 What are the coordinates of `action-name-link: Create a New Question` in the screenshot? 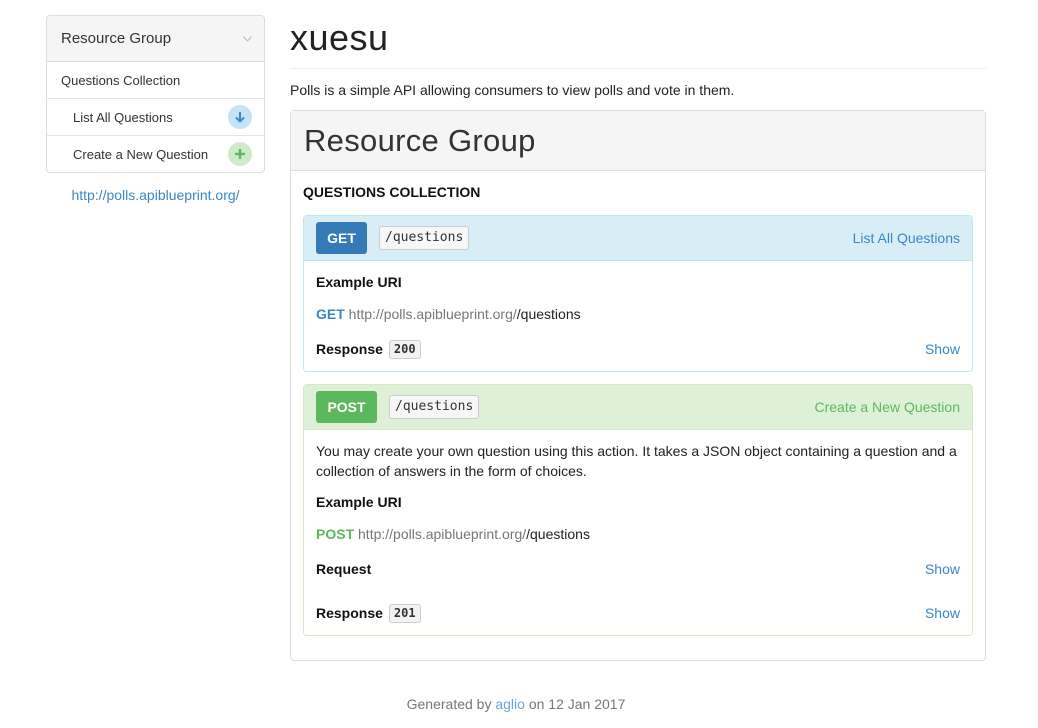 It's located at (887, 407).